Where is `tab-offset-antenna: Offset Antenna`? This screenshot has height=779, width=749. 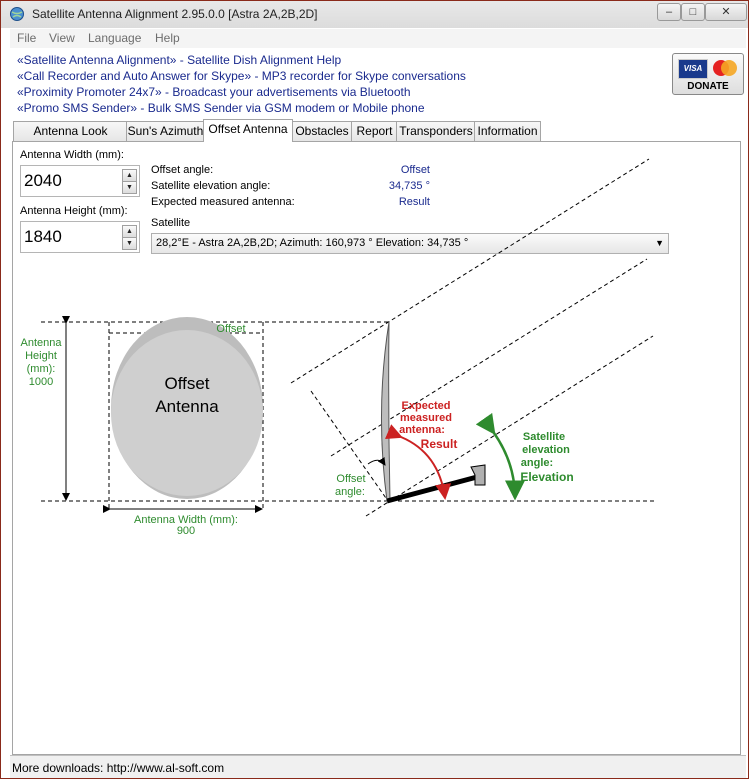 tab-offset-antenna: Offset Antenna is located at coordinates (248, 130).